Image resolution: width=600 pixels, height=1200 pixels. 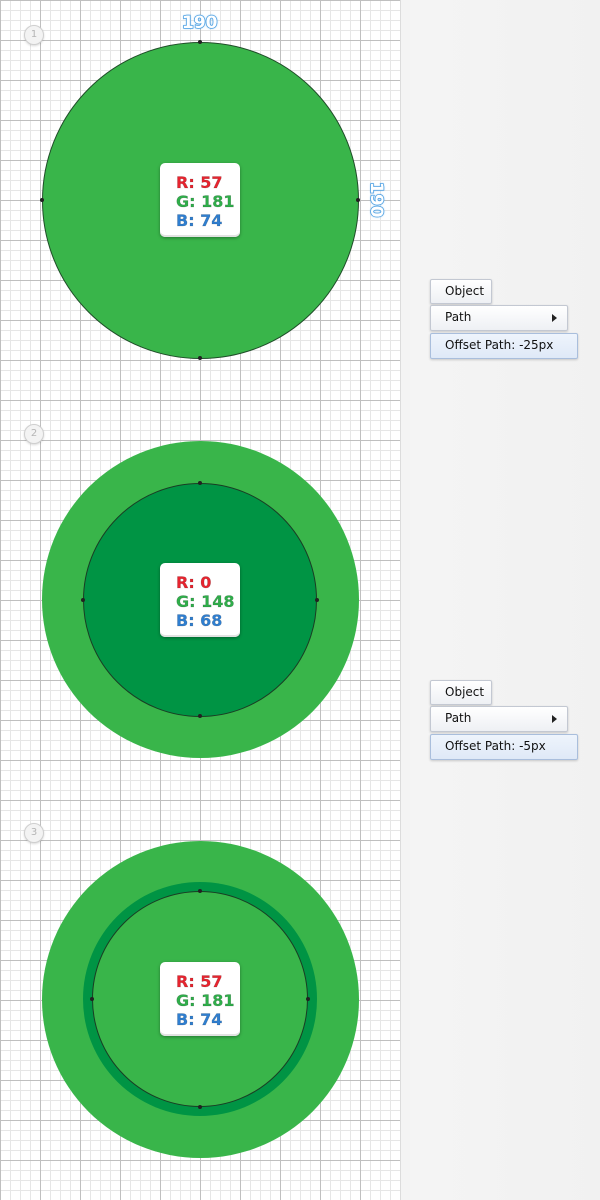 What do you see at coordinates (205, 602) in the screenshot?
I see `green-value: G: 148` at bounding box center [205, 602].